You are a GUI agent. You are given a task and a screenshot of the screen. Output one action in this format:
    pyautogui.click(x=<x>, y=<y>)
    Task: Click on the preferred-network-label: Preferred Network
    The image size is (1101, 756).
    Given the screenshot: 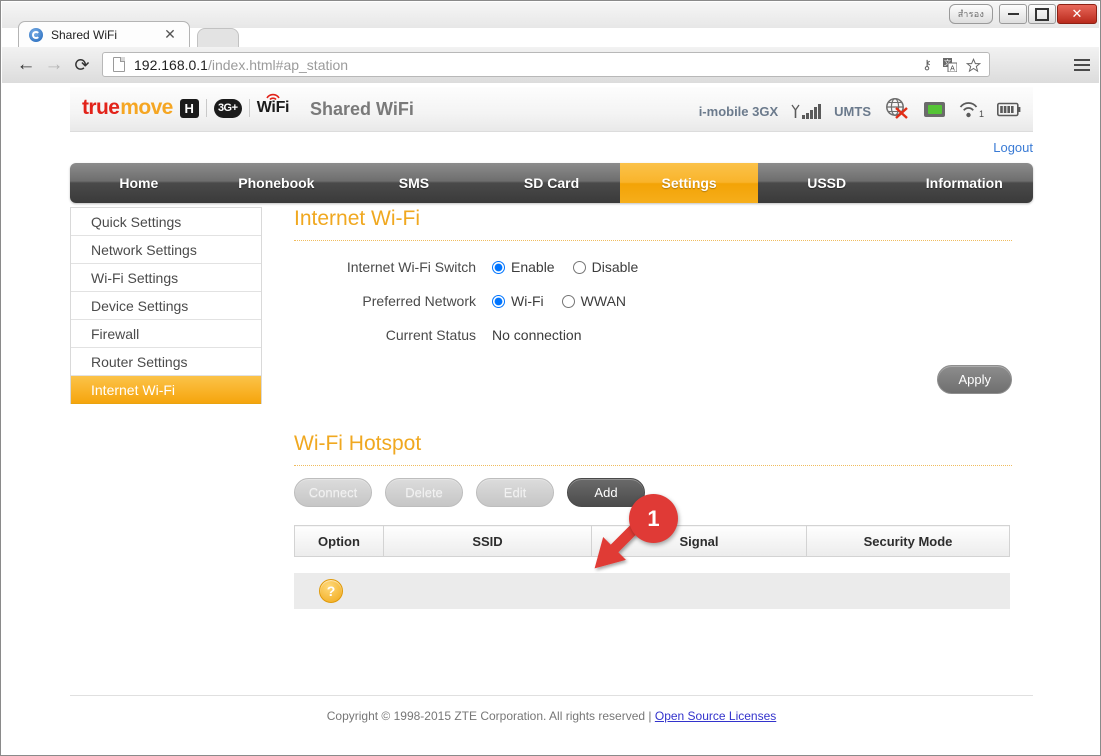 What is the action you would take?
    pyautogui.click(x=419, y=301)
    